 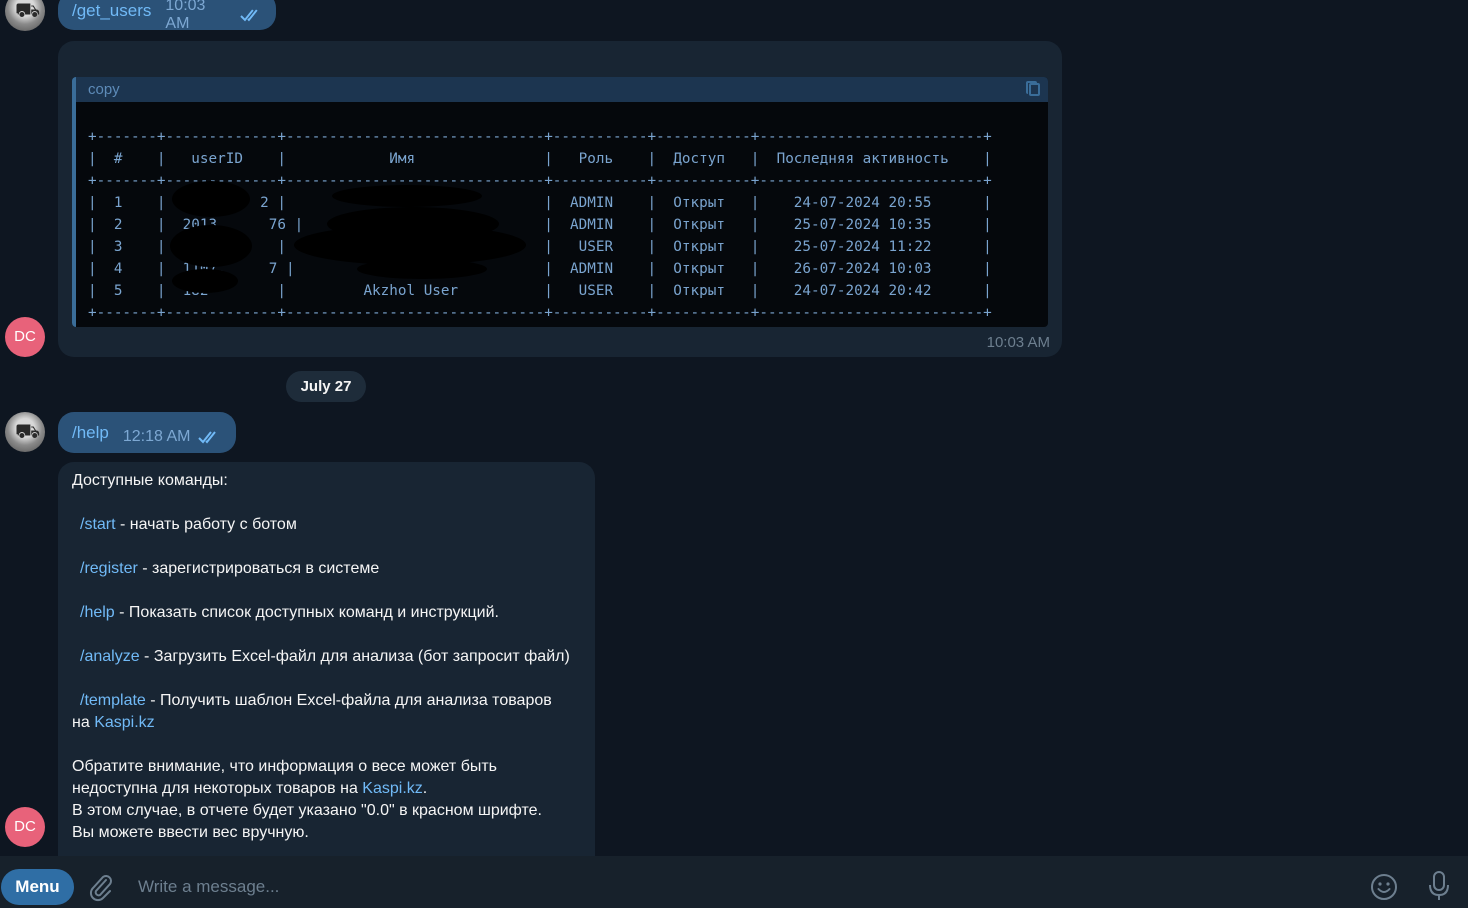 I want to click on command-link-start: /start, so click(x=98, y=524).